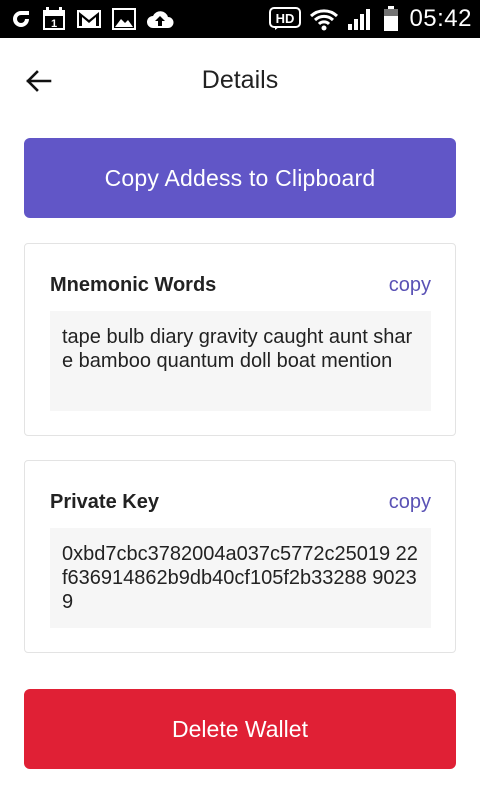  Describe the element at coordinates (240, 178) in the screenshot. I see `copy-address-button: Copy Addess to Clipboard` at that location.